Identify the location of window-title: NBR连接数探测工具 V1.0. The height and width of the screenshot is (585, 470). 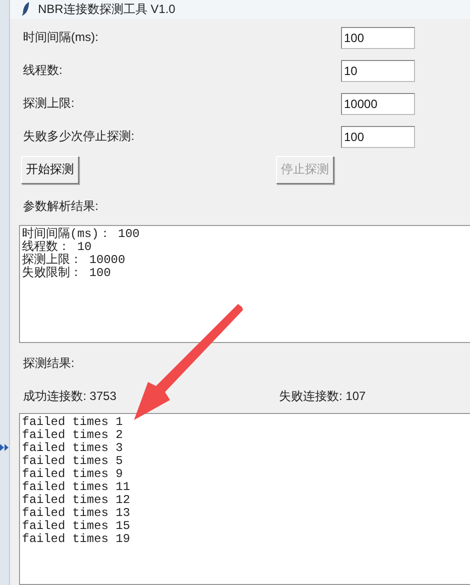
(107, 9).